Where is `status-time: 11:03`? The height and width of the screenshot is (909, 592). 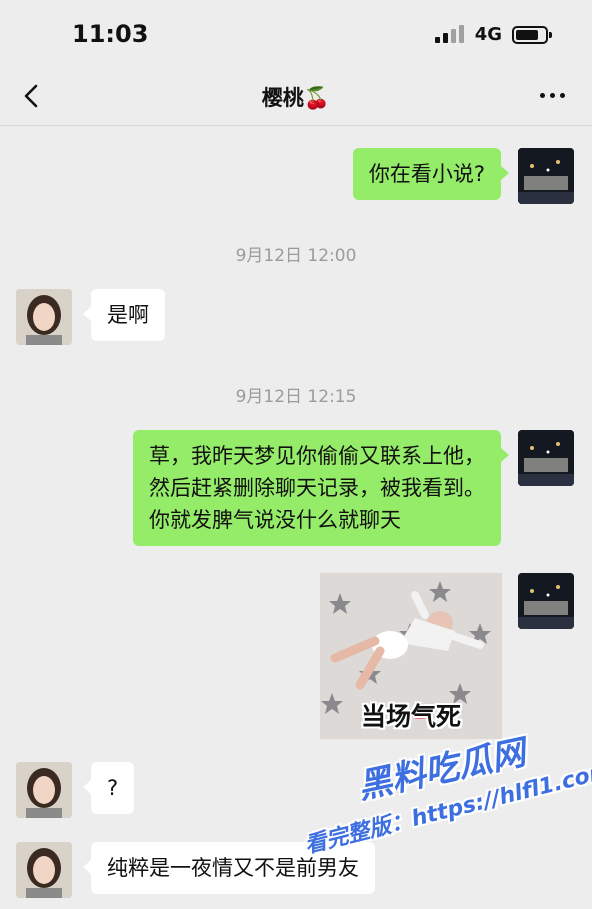 status-time: 11:03 is located at coordinates (110, 34).